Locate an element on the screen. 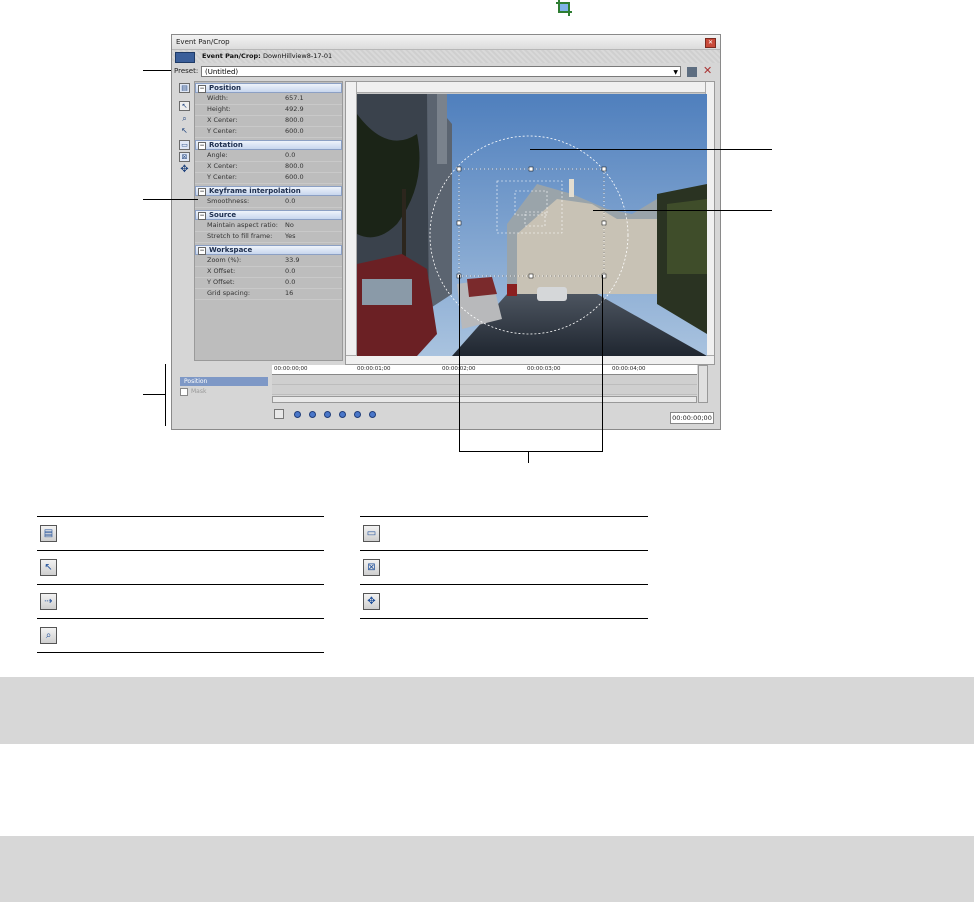  video-frame is located at coordinates (532, 225).